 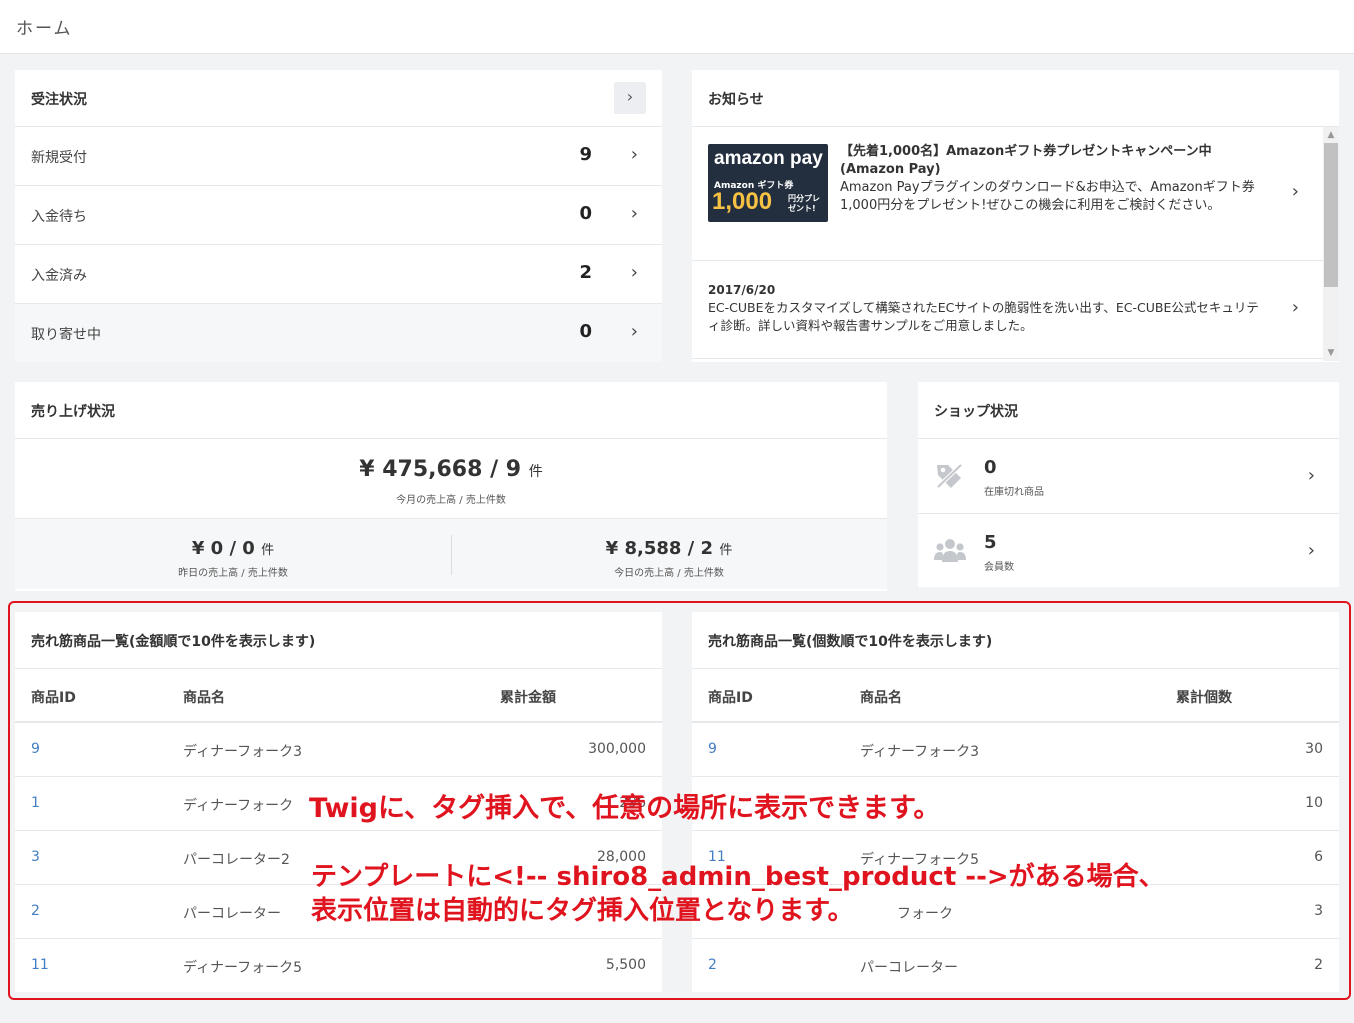 I want to click on shop-row-label: 会員数, so click(x=999, y=567).